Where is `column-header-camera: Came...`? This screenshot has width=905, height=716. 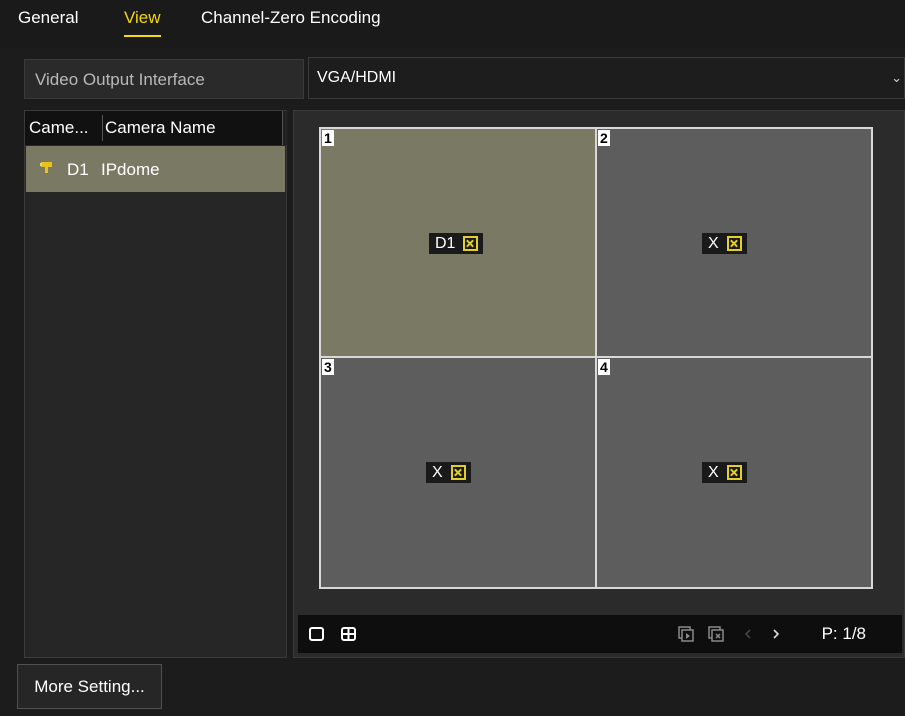
column-header-camera: Came... is located at coordinates (59, 128).